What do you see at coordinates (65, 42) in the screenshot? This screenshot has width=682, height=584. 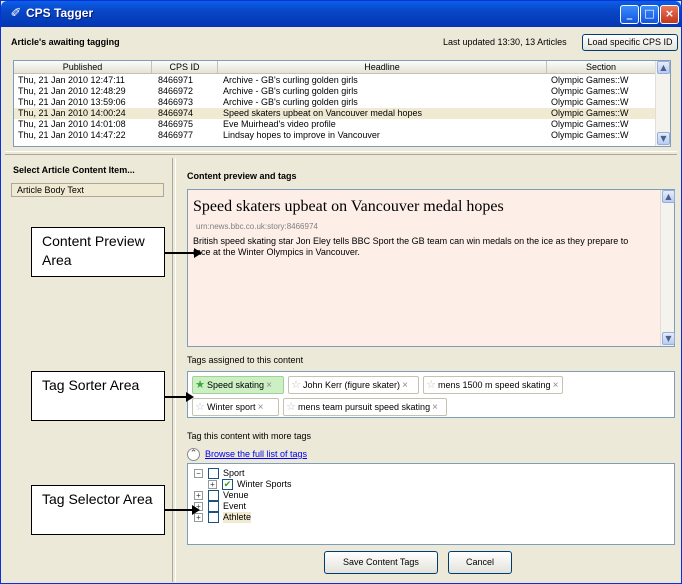 I see `articles-awaiting-label: Article's awaiting tagging` at bounding box center [65, 42].